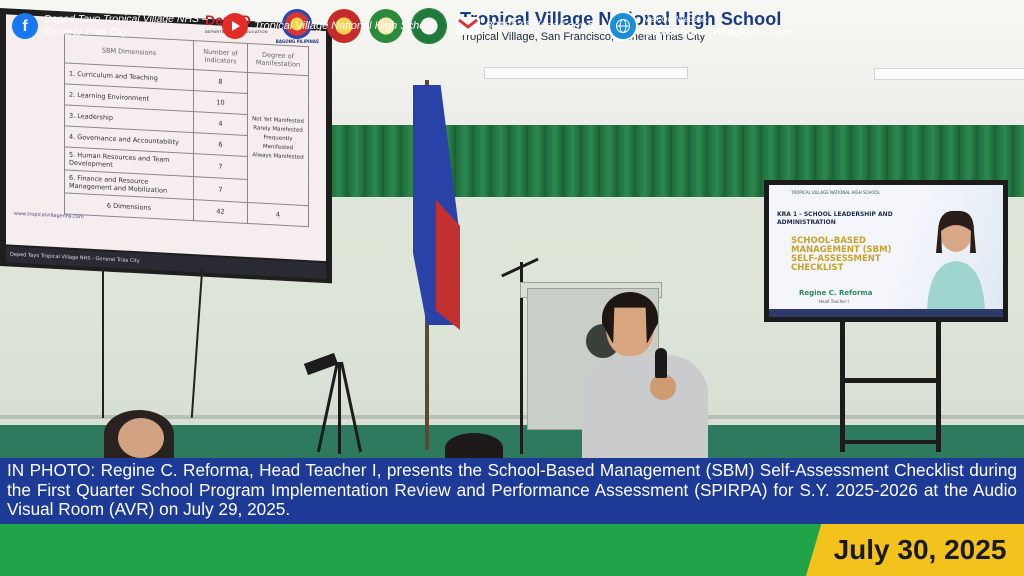  I want to click on microphone, so click(661, 363).